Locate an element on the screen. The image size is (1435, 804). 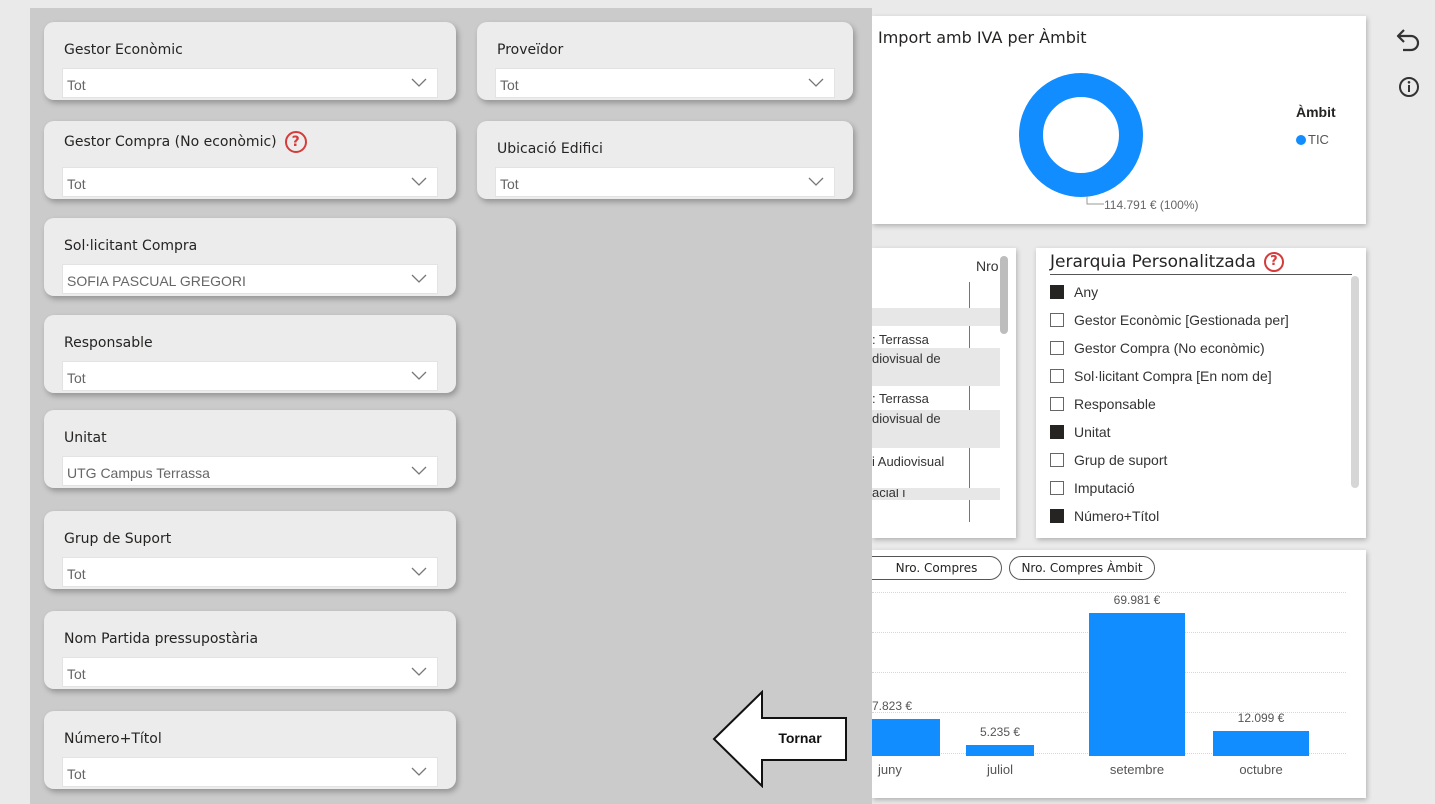
data-label: 7.823 € is located at coordinates (892, 706).